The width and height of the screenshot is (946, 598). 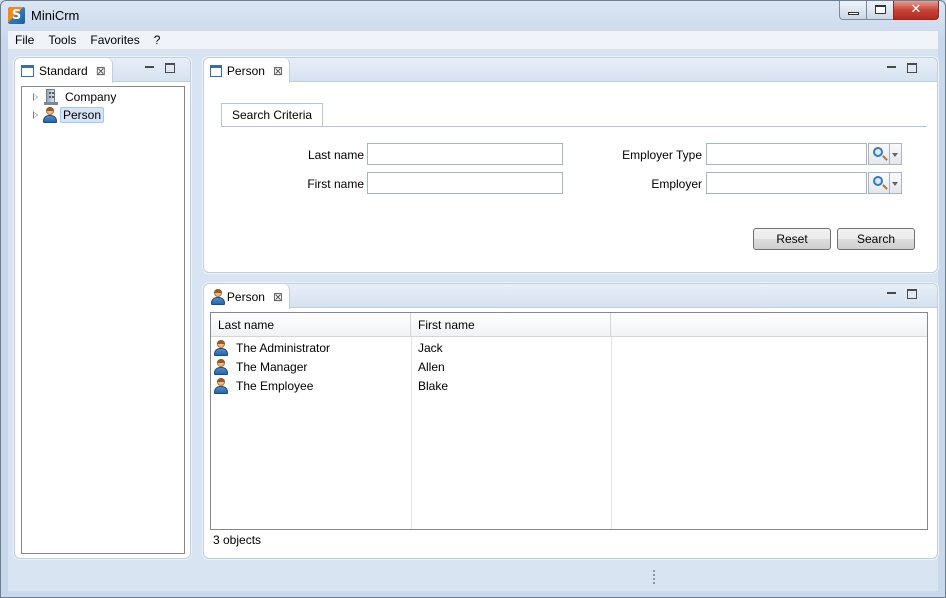 What do you see at coordinates (160, 68) in the screenshot?
I see `outline-panel-controls` at bounding box center [160, 68].